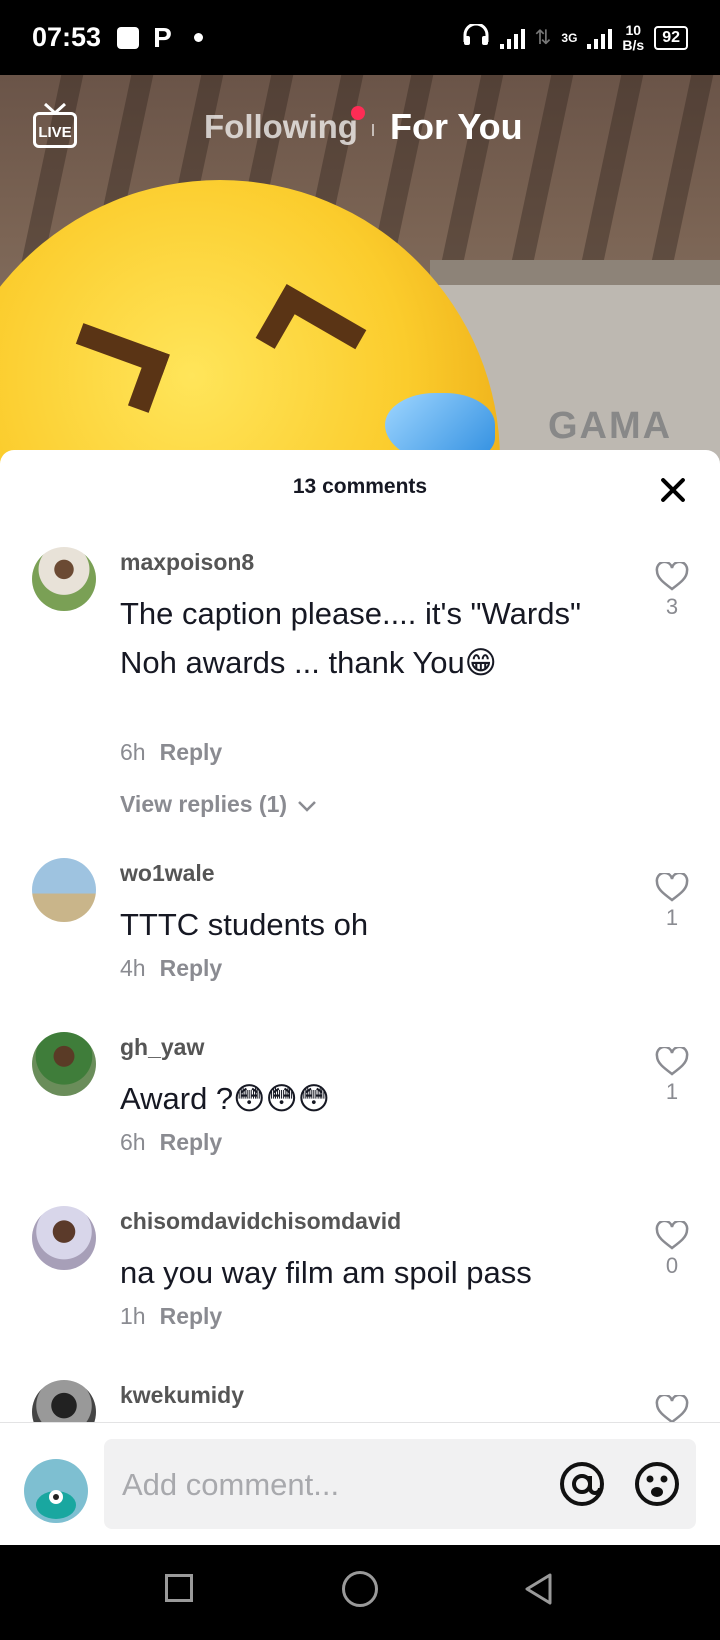 The width and height of the screenshot is (720, 1640). Describe the element at coordinates (55, 130) in the screenshot. I see `live-button: LIVE` at that location.